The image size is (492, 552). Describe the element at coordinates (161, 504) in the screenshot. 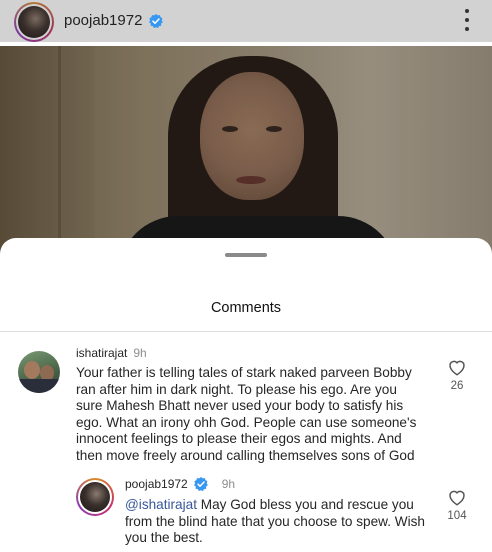

I see `reply-mention-link: @ishatirajat` at that location.